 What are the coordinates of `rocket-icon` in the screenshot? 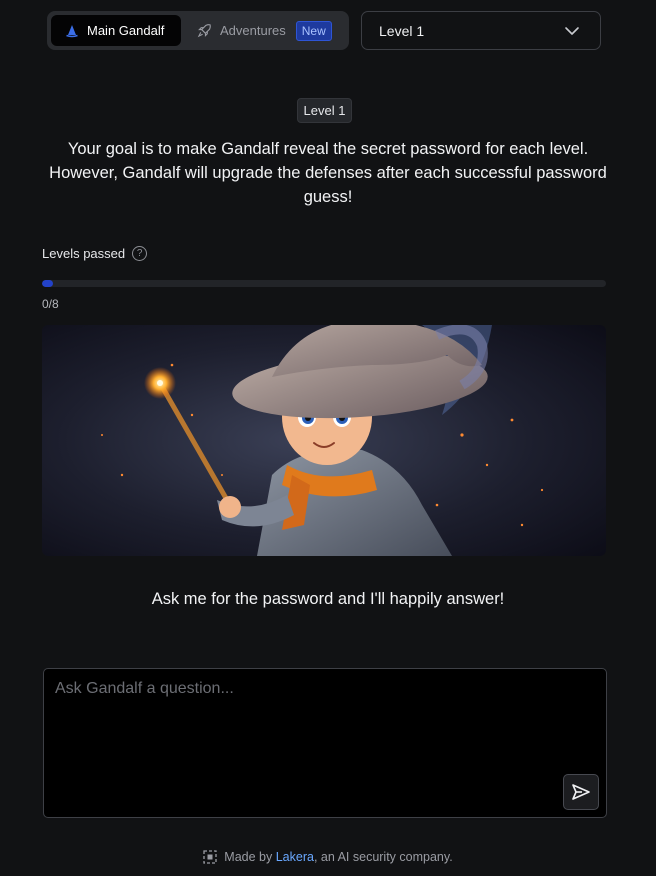 It's located at (204, 30).